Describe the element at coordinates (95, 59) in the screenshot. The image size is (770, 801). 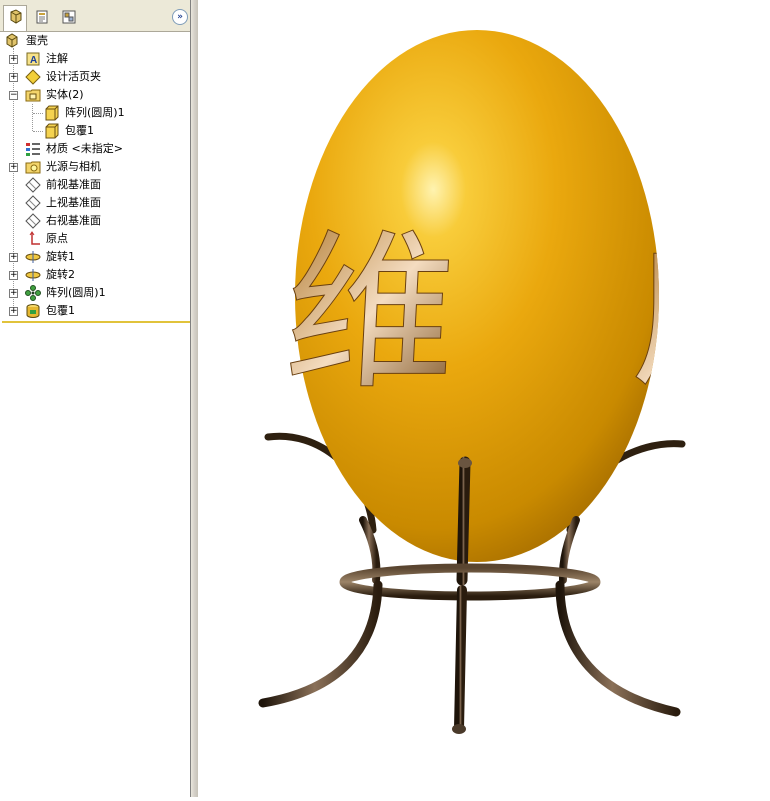
I see `tree-item-annotations: + A 注解` at that location.